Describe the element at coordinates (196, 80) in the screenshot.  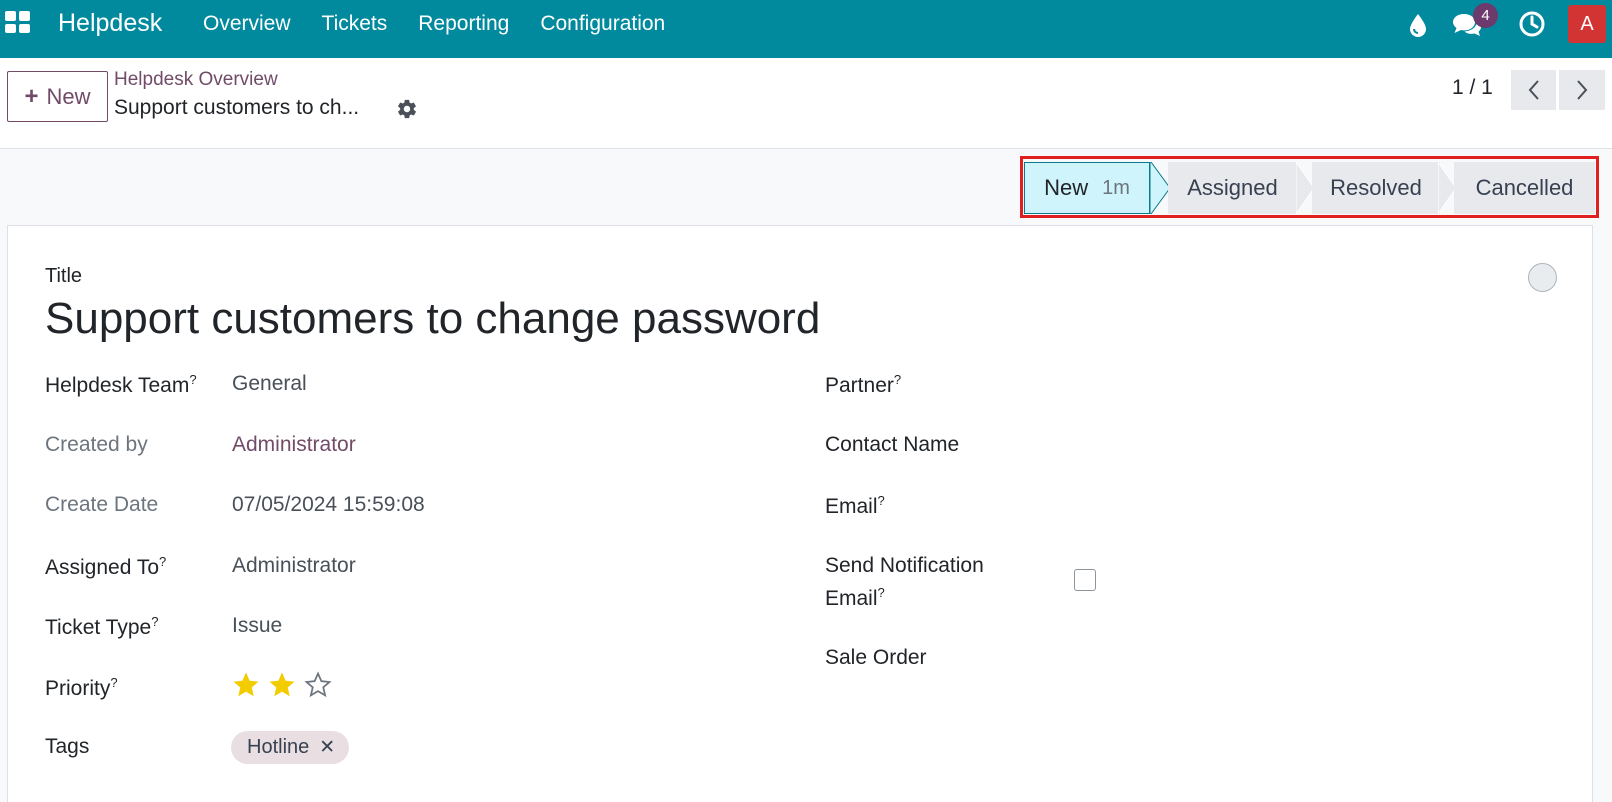
I see `breadcrumb-parent: Helpdesk Overview` at that location.